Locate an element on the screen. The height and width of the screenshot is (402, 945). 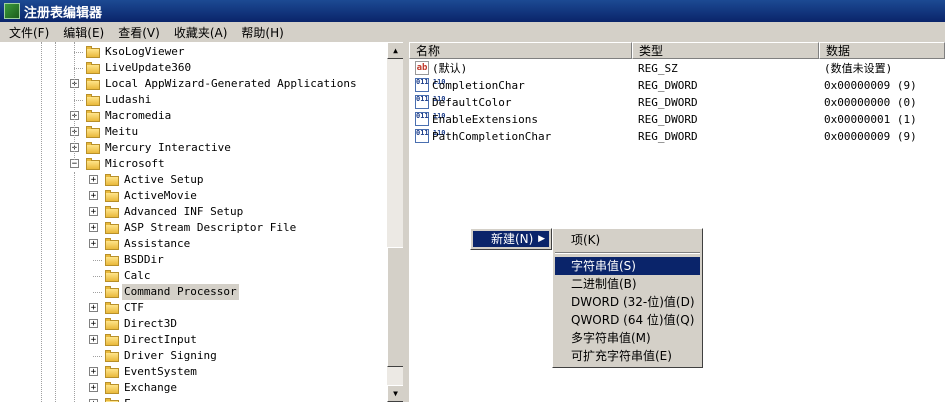
tree-item: + Advanced INF Setup is located at coordinates (193, 212).